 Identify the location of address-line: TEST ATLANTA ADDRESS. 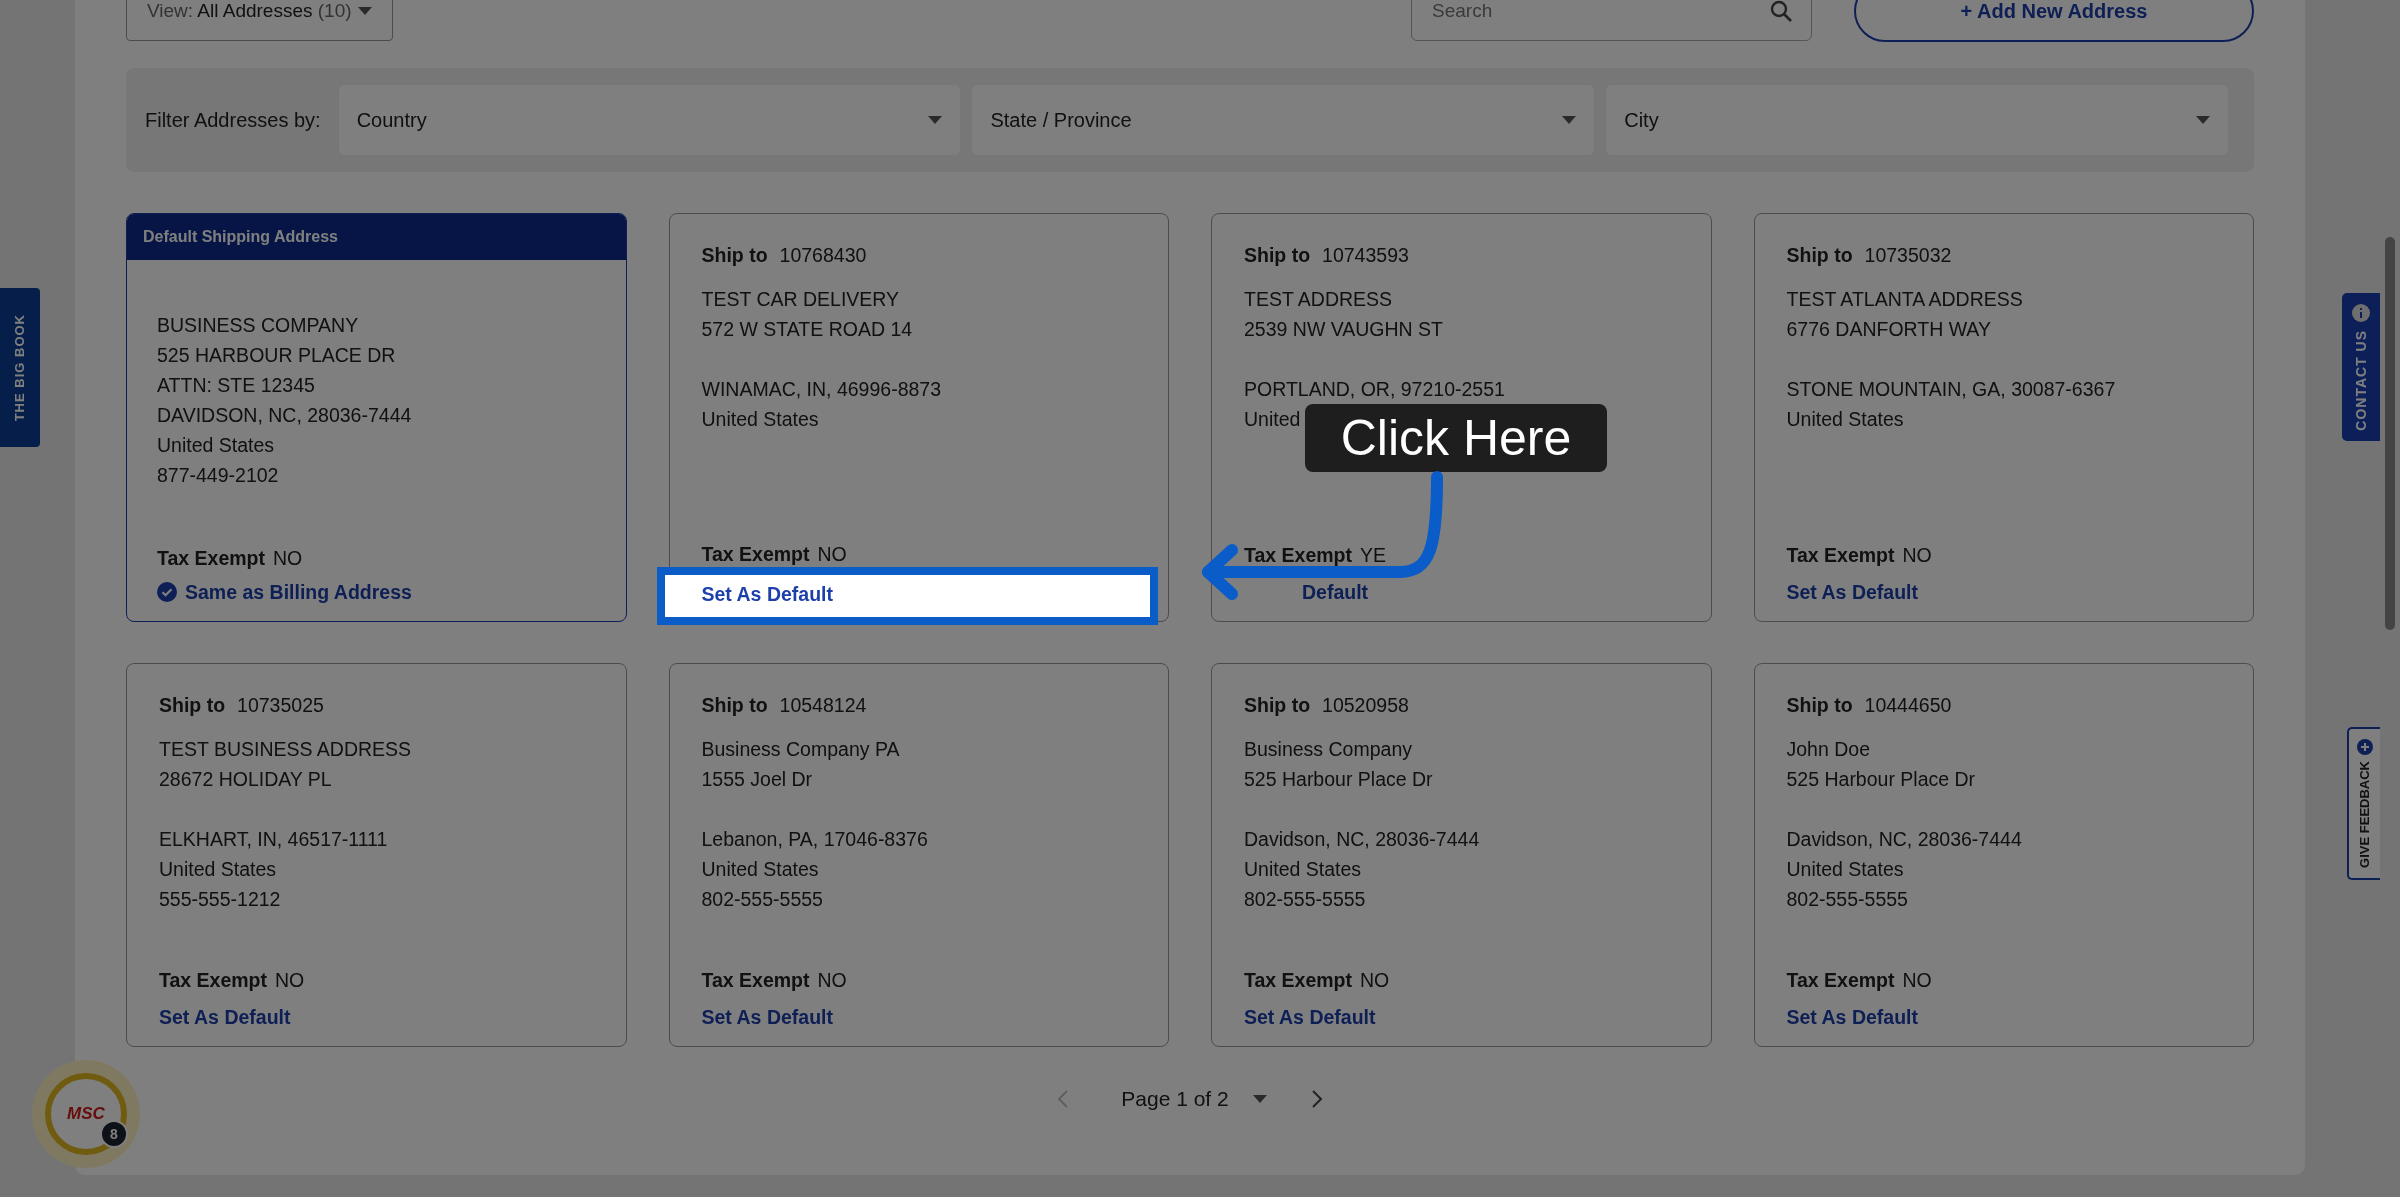
(1905, 299).